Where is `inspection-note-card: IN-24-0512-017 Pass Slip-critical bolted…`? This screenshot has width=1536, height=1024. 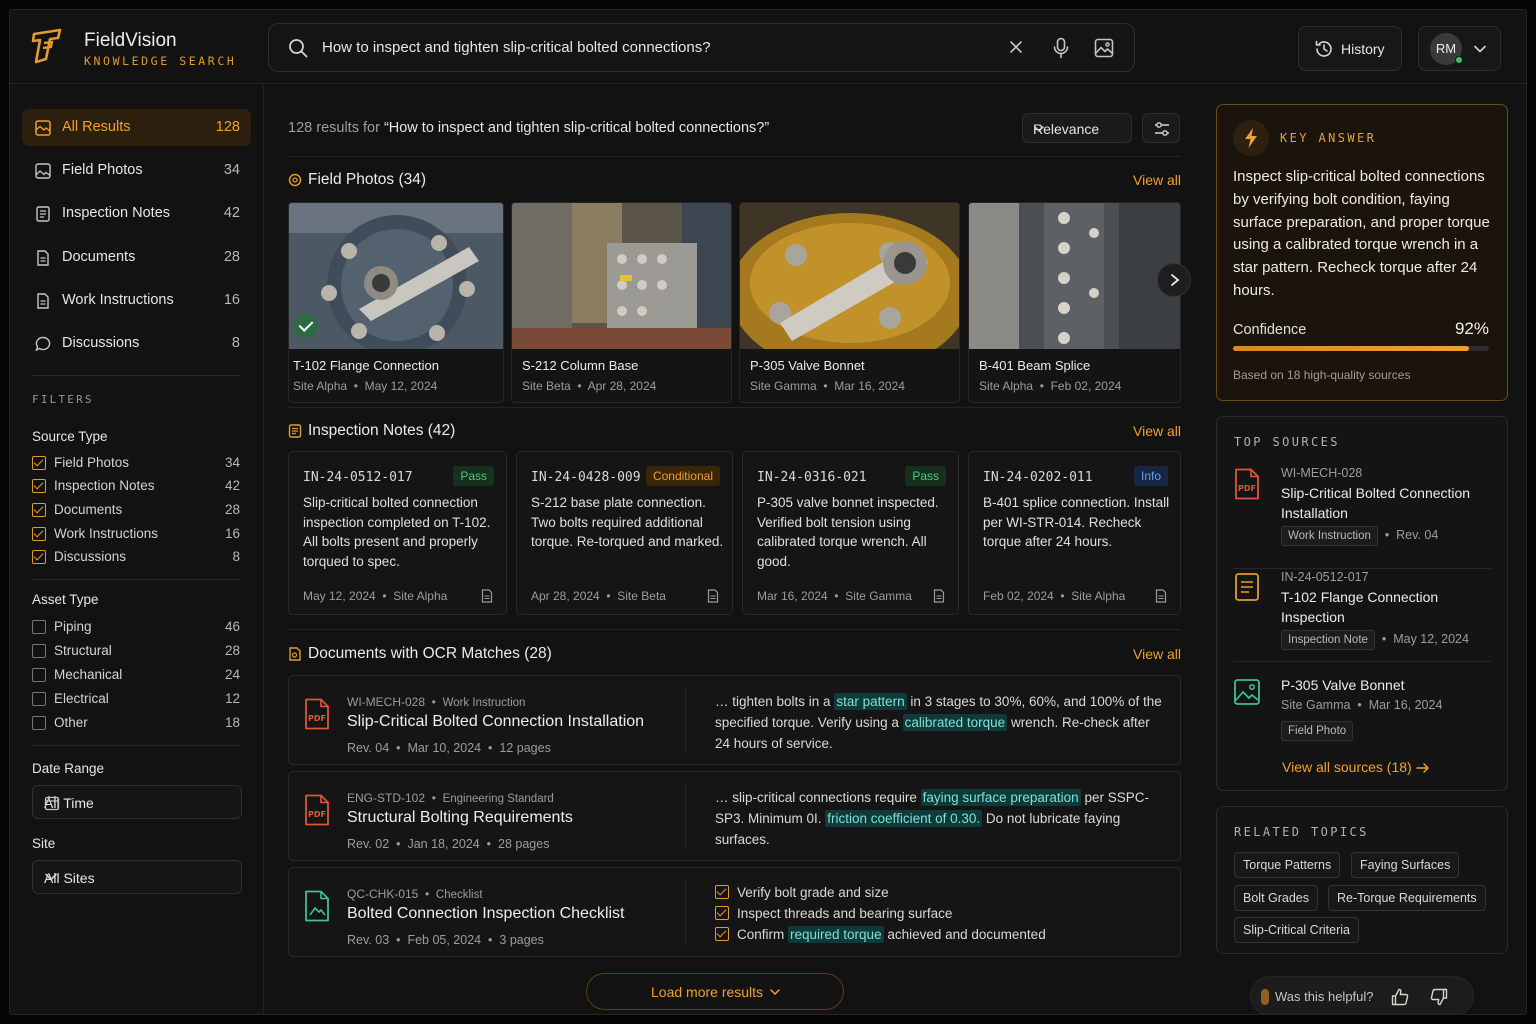 inspection-note-card: IN-24-0512-017 Pass Slip-critical bolted… is located at coordinates (397, 533).